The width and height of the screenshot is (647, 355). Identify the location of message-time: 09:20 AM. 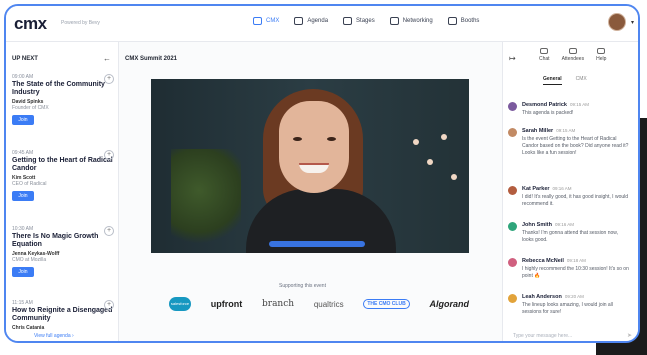
(574, 296).